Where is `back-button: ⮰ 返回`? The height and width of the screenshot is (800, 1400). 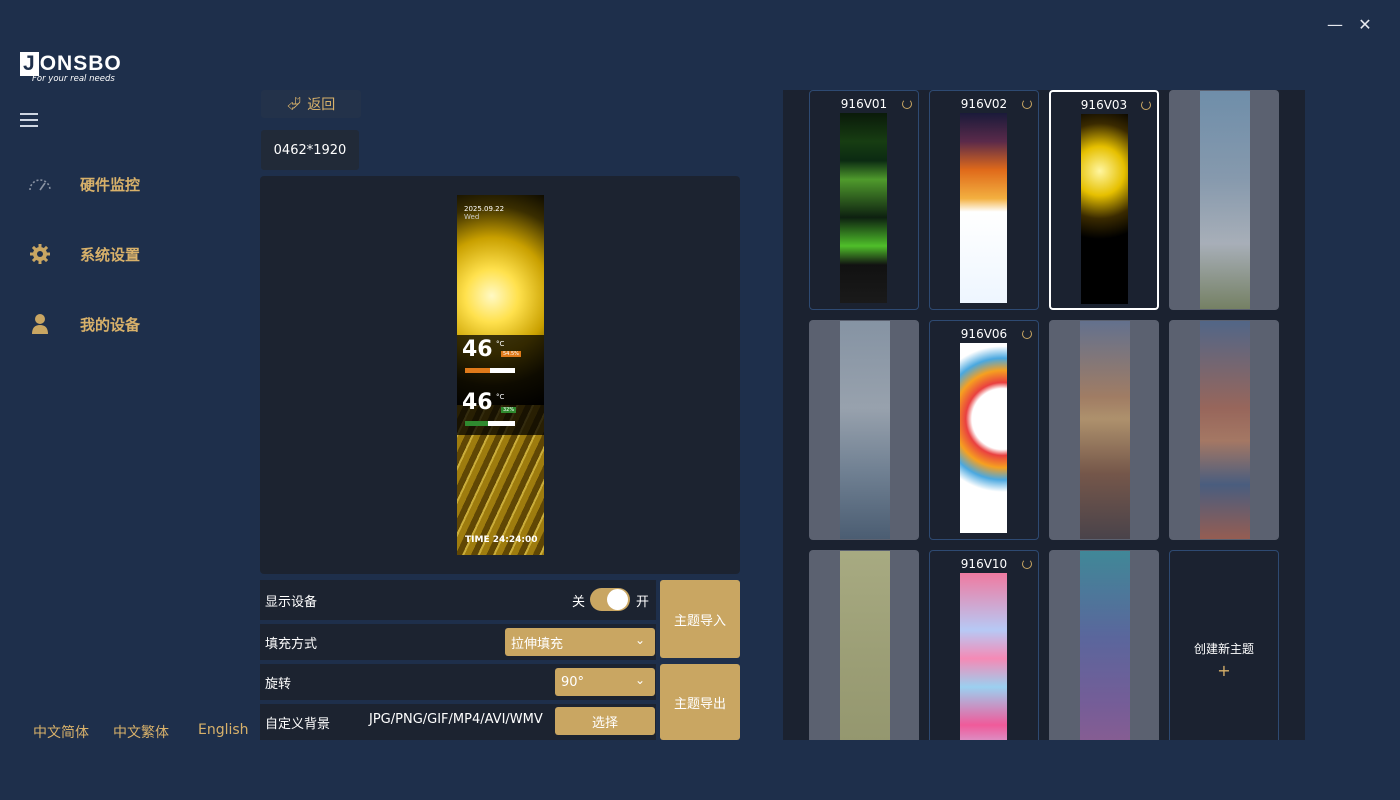
back-button: ⮰ 返回 is located at coordinates (311, 104).